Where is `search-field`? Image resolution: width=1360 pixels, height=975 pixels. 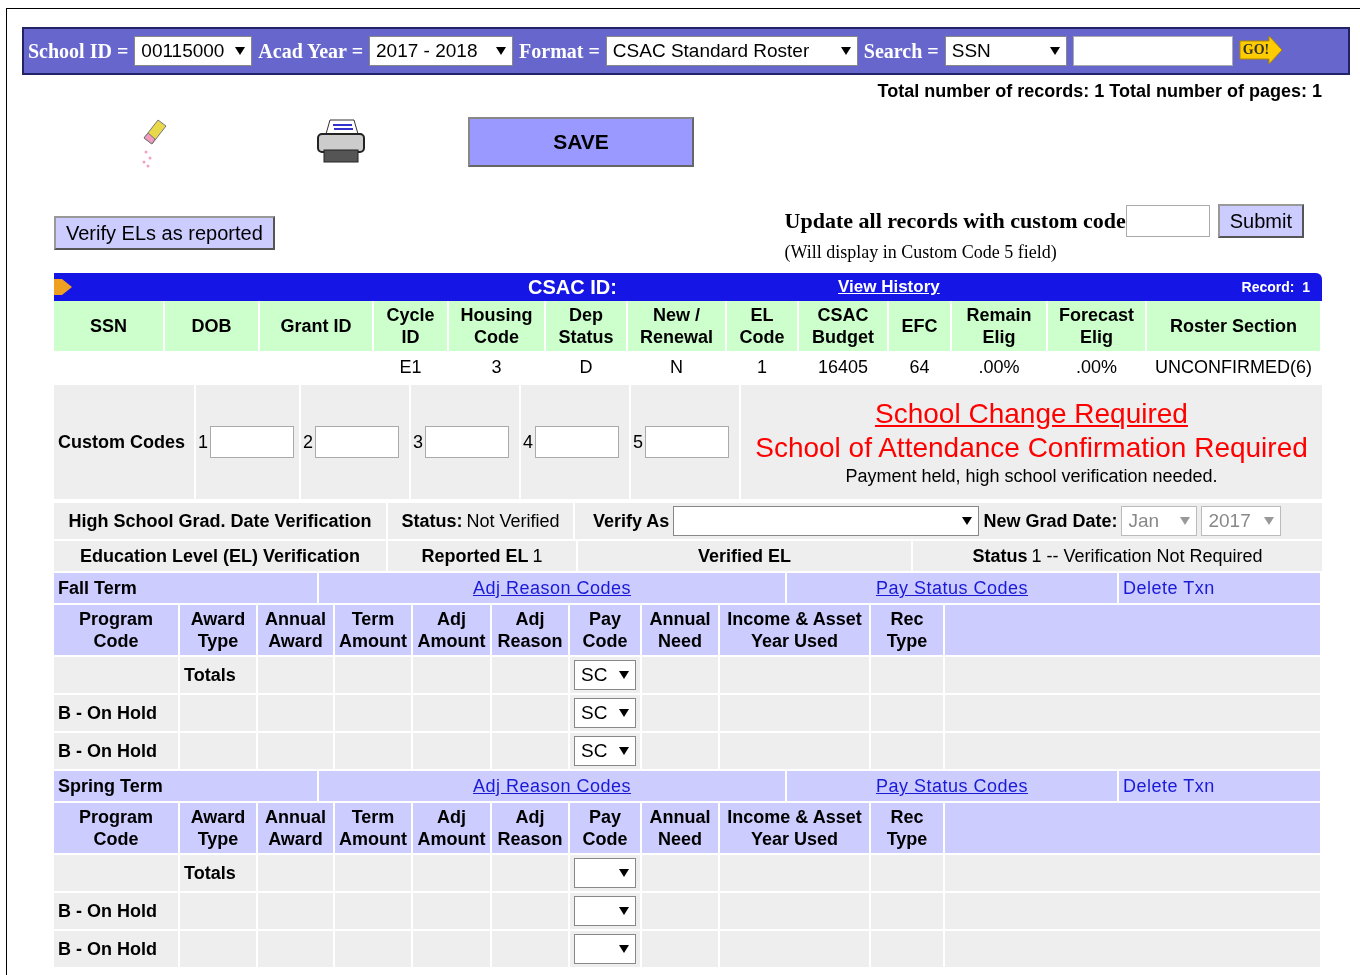 search-field is located at coordinates (1152, 51).